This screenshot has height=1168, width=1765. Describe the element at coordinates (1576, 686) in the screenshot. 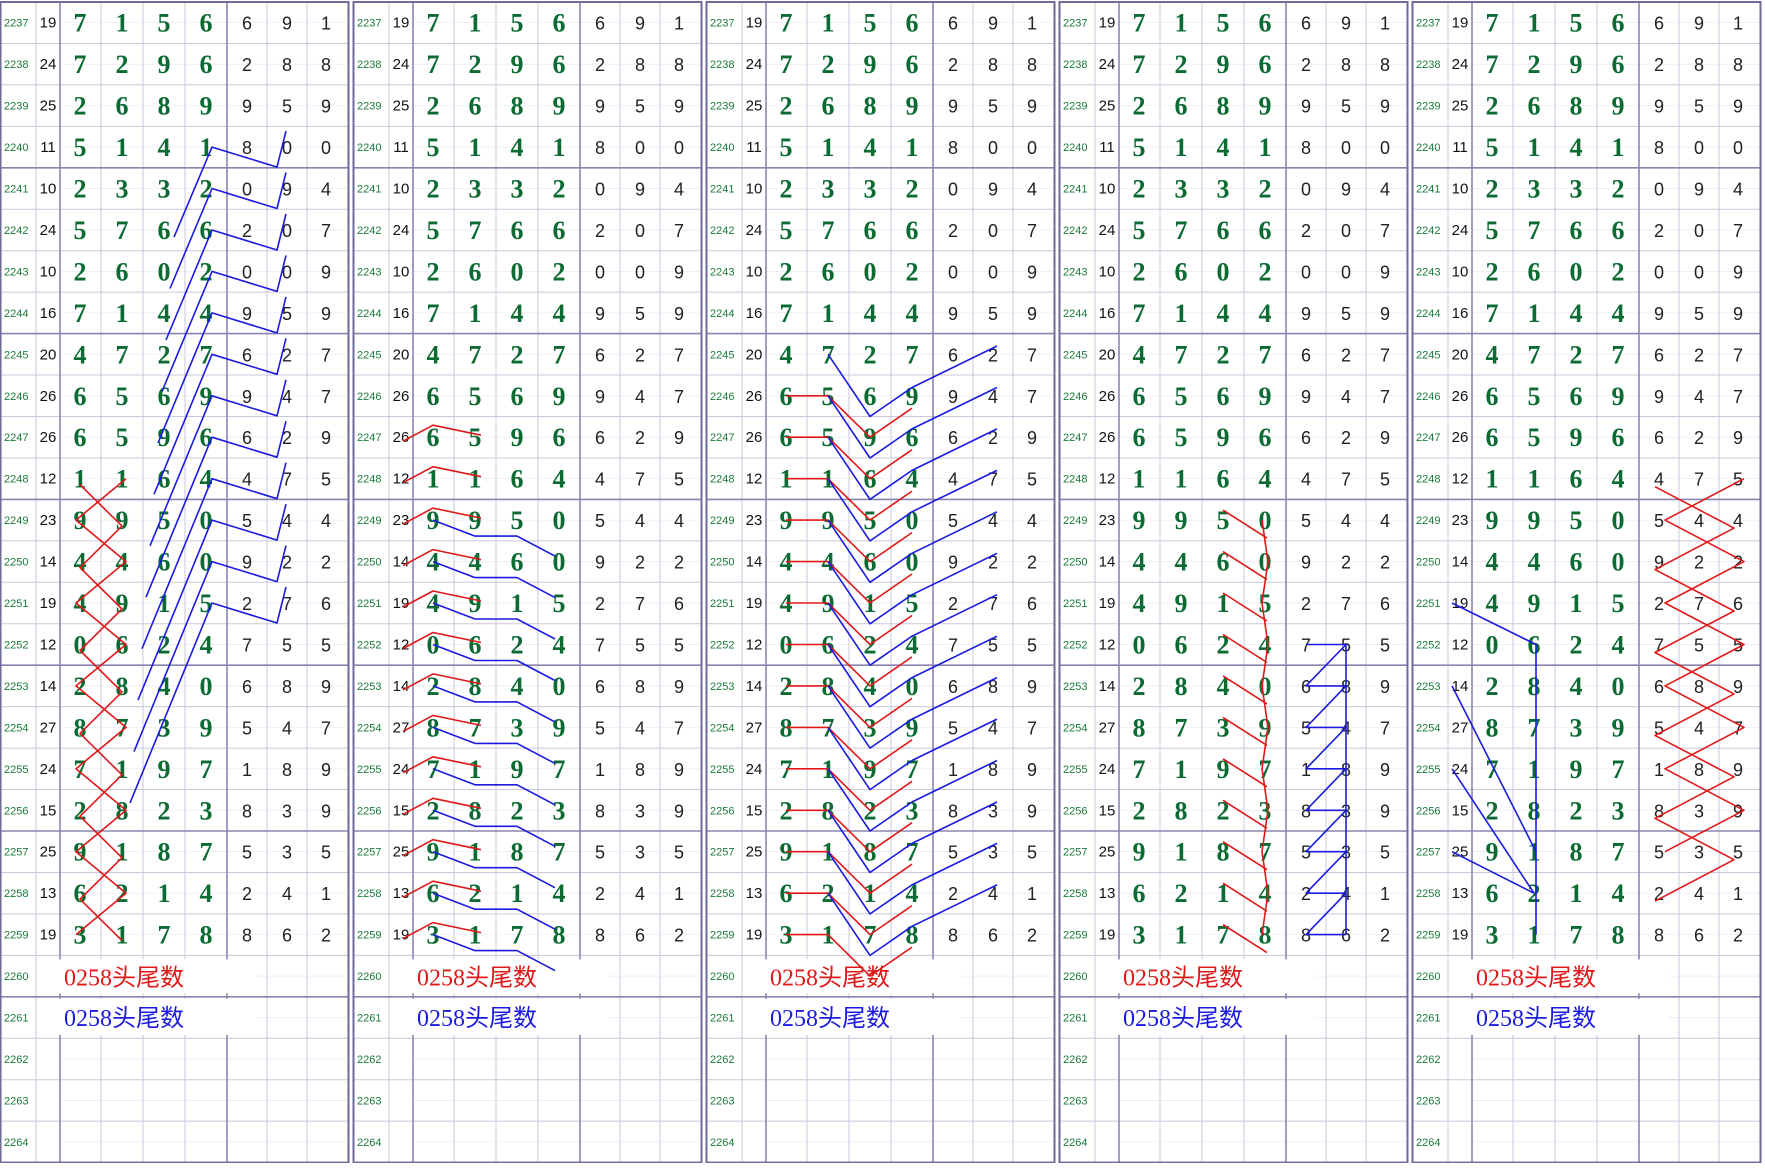

I see `main-digit: 4` at that location.